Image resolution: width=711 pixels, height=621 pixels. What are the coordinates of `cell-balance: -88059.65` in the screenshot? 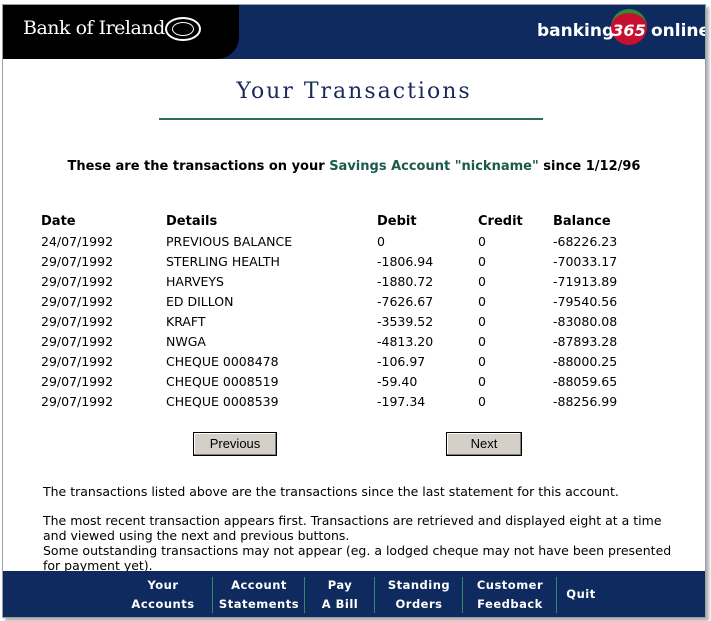 It's located at (585, 381).